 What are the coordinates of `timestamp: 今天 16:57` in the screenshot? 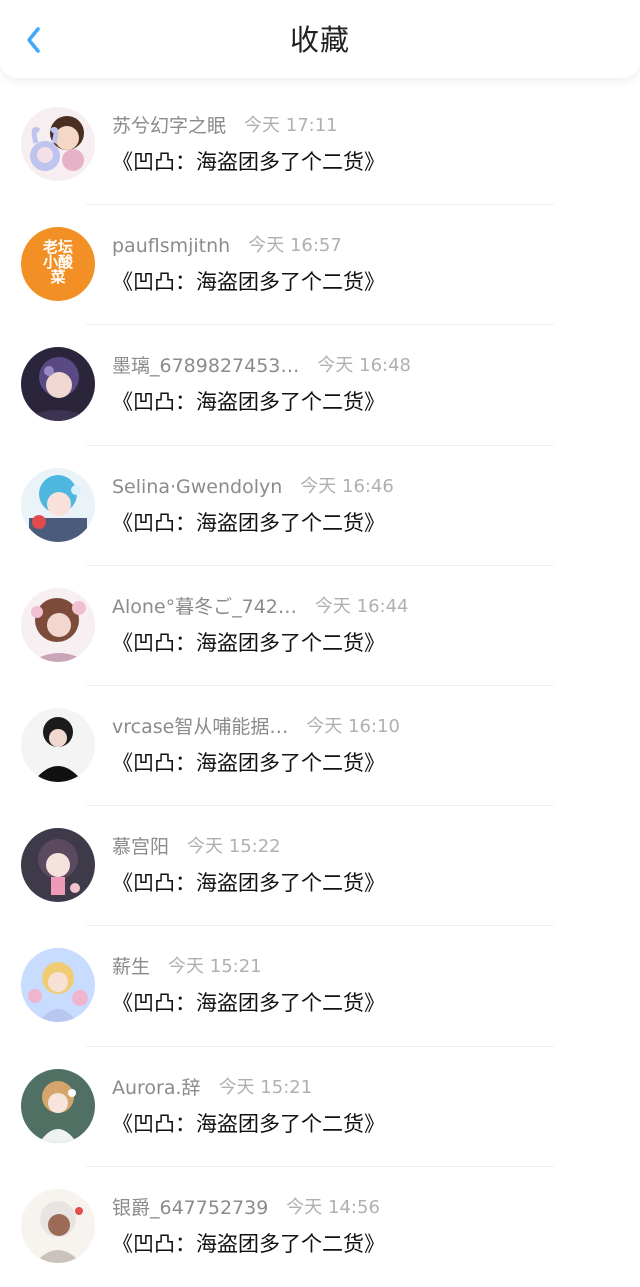 It's located at (295, 246).